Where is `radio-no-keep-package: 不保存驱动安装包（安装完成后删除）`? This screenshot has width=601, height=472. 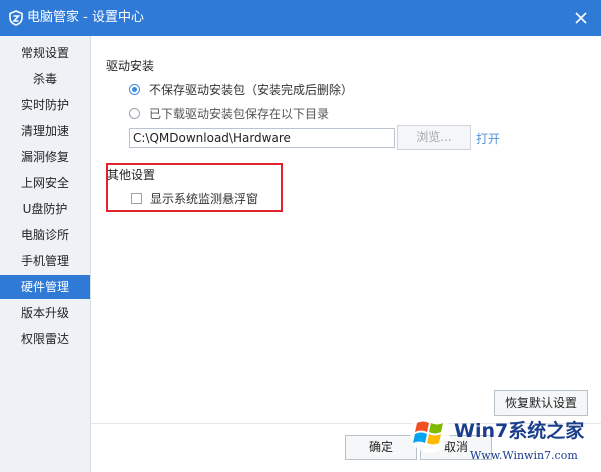 radio-no-keep-package: 不保存驱动安装包（安装完成后删除） is located at coordinates (241, 89).